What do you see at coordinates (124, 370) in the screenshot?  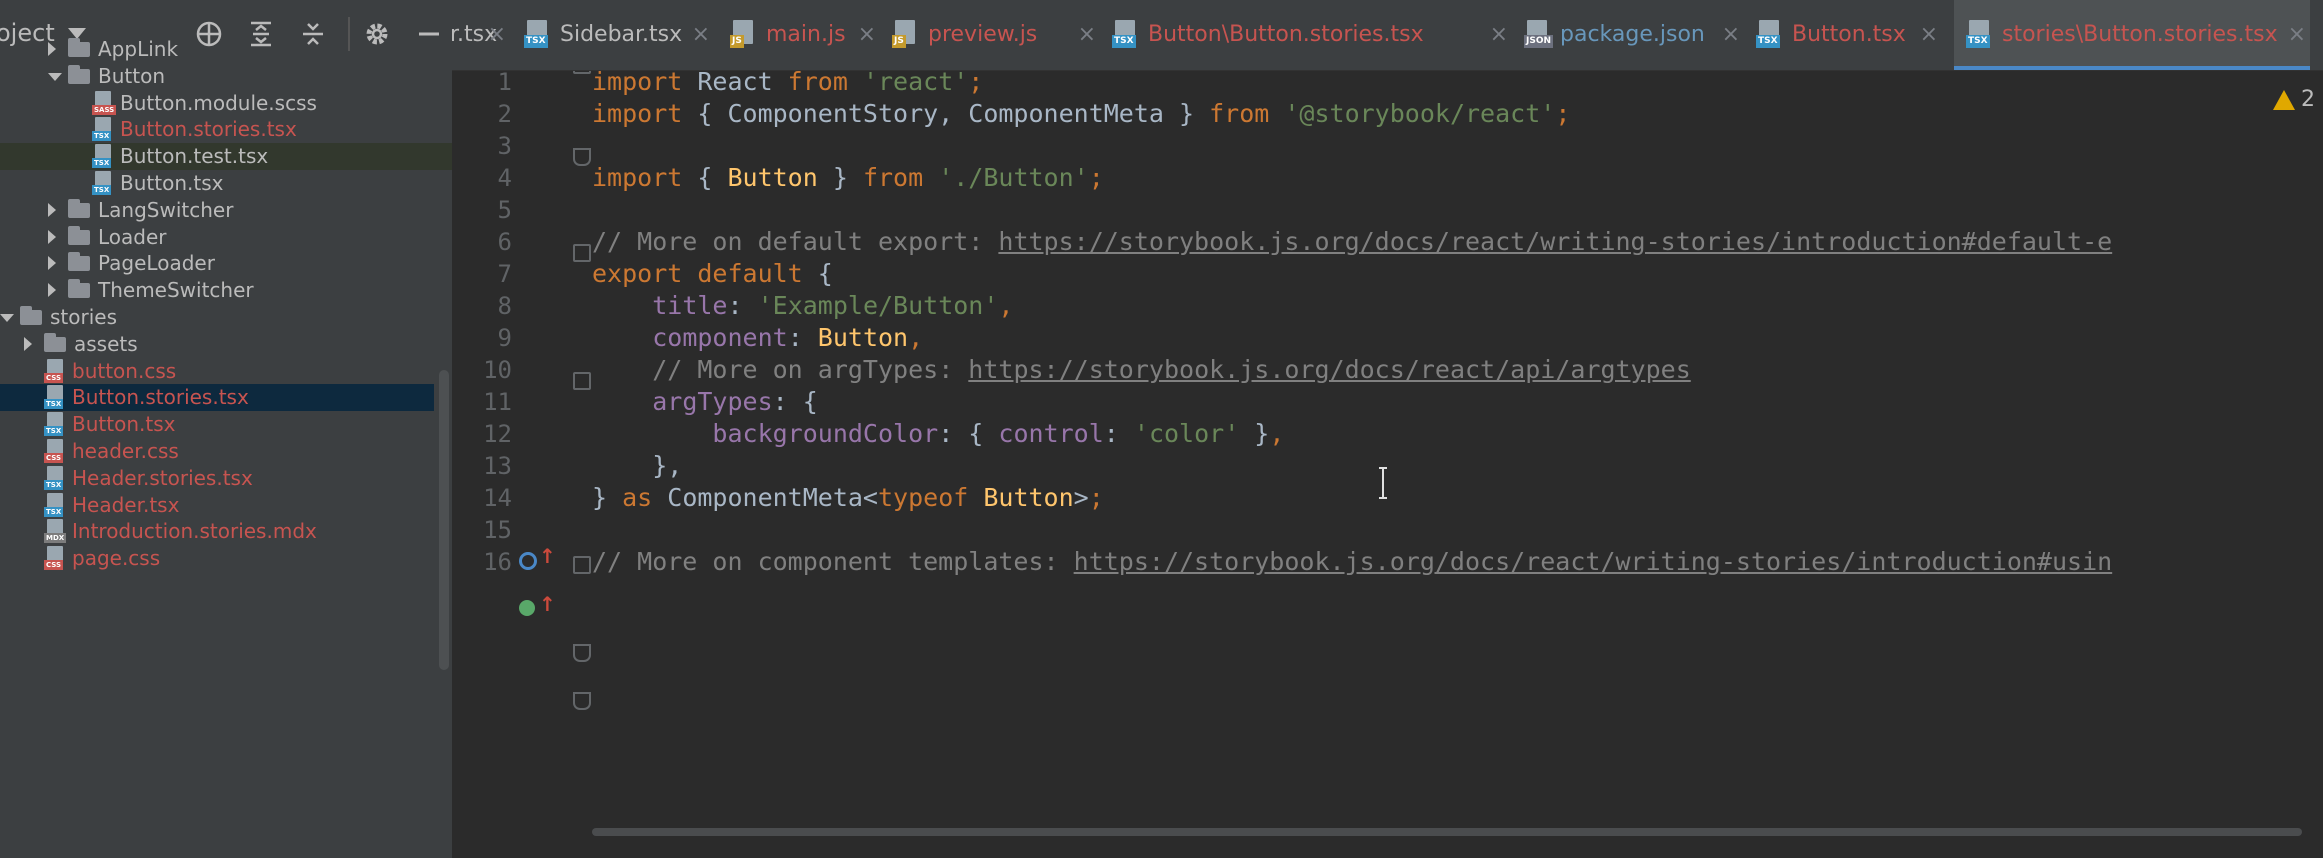 I see `tree-item-label: button.css` at bounding box center [124, 370].